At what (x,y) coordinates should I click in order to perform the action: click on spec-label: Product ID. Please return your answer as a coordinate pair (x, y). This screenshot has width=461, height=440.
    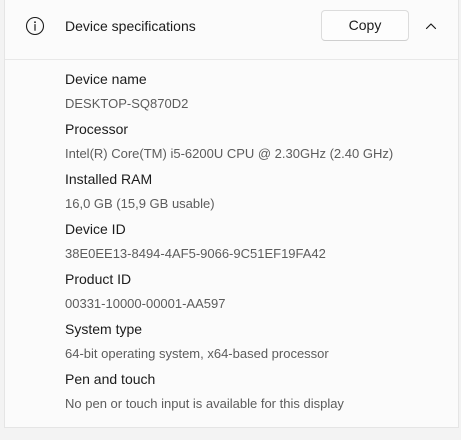
    Looking at the image, I should click on (98, 279).